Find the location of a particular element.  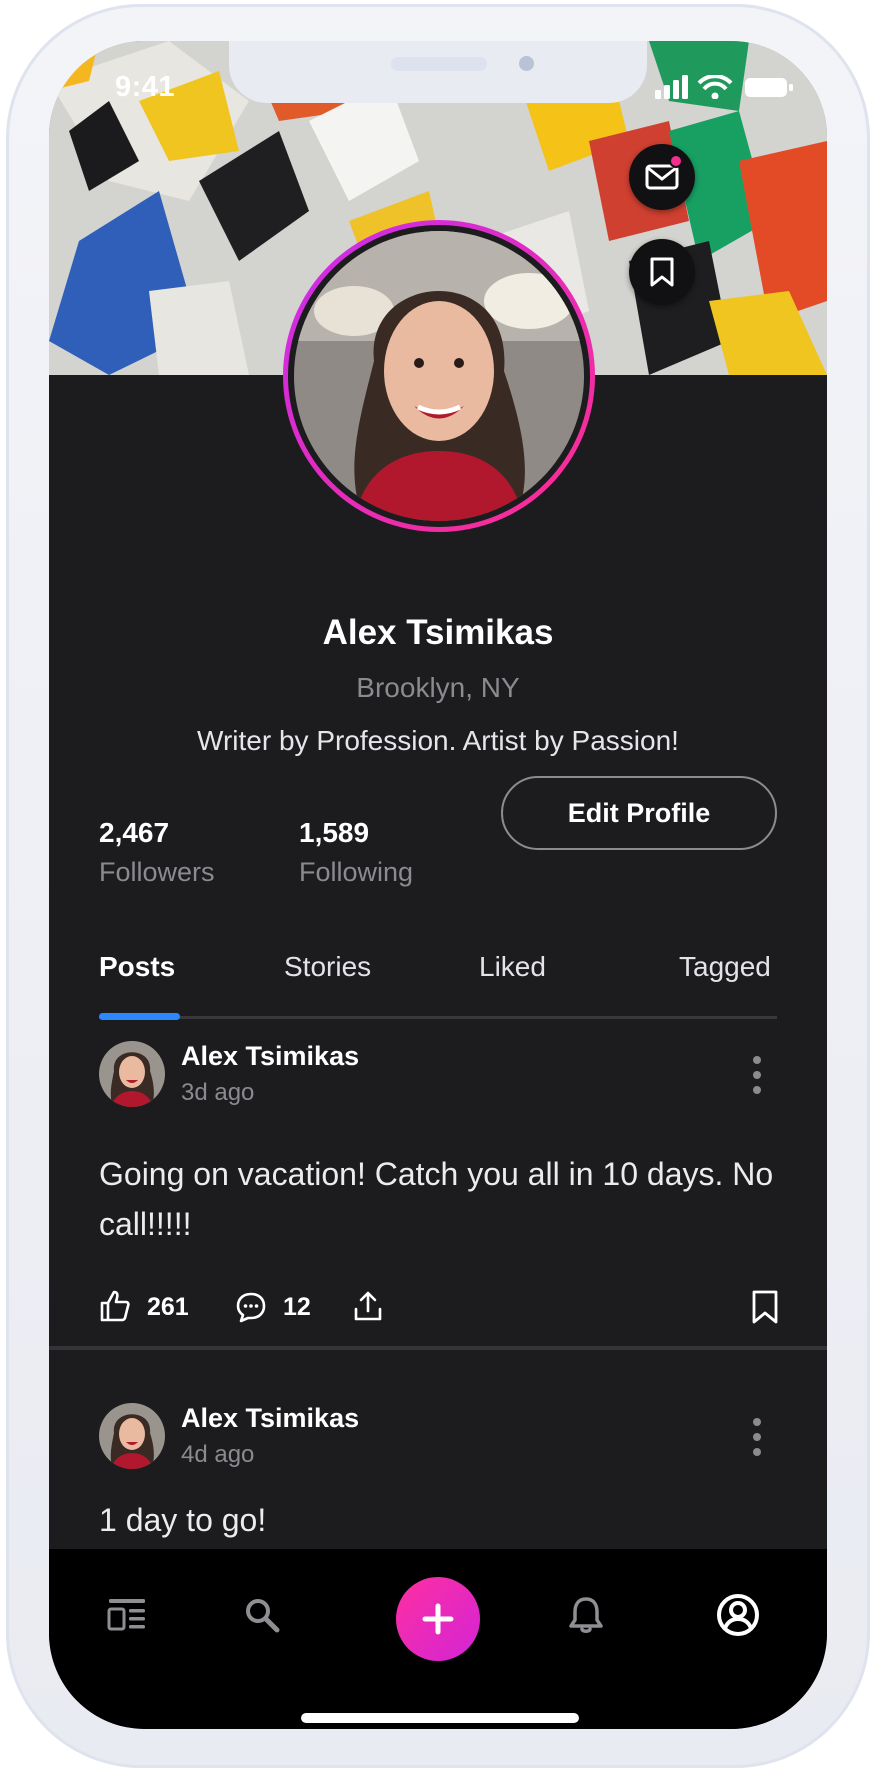

following-label: Following is located at coordinates (356, 872).